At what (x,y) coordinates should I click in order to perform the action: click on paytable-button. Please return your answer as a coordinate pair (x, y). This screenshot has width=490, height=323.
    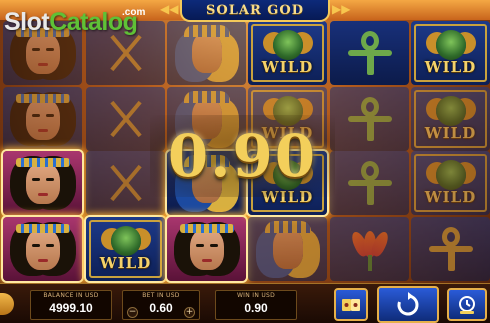
    Looking at the image, I should click on (351, 304).